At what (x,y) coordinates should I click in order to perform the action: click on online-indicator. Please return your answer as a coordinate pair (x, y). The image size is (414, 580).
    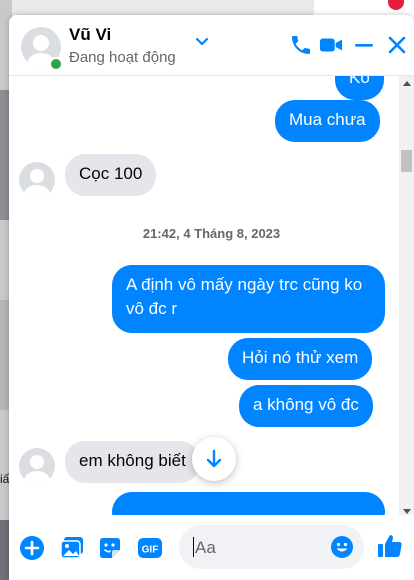
    Looking at the image, I should click on (56, 64).